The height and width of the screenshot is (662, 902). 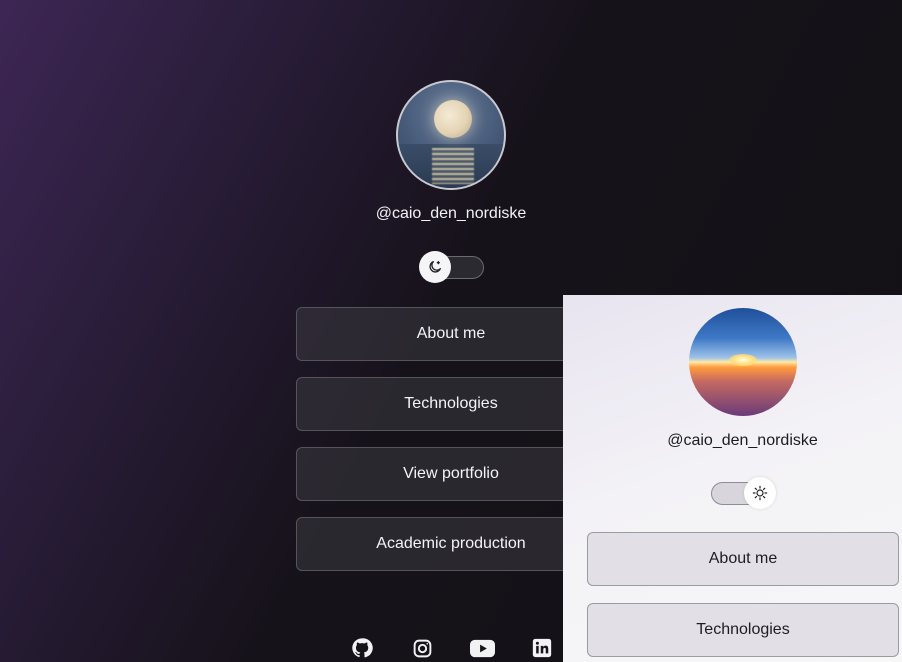 What do you see at coordinates (542, 648) in the screenshot?
I see `linkedin-icon` at bounding box center [542, 648].